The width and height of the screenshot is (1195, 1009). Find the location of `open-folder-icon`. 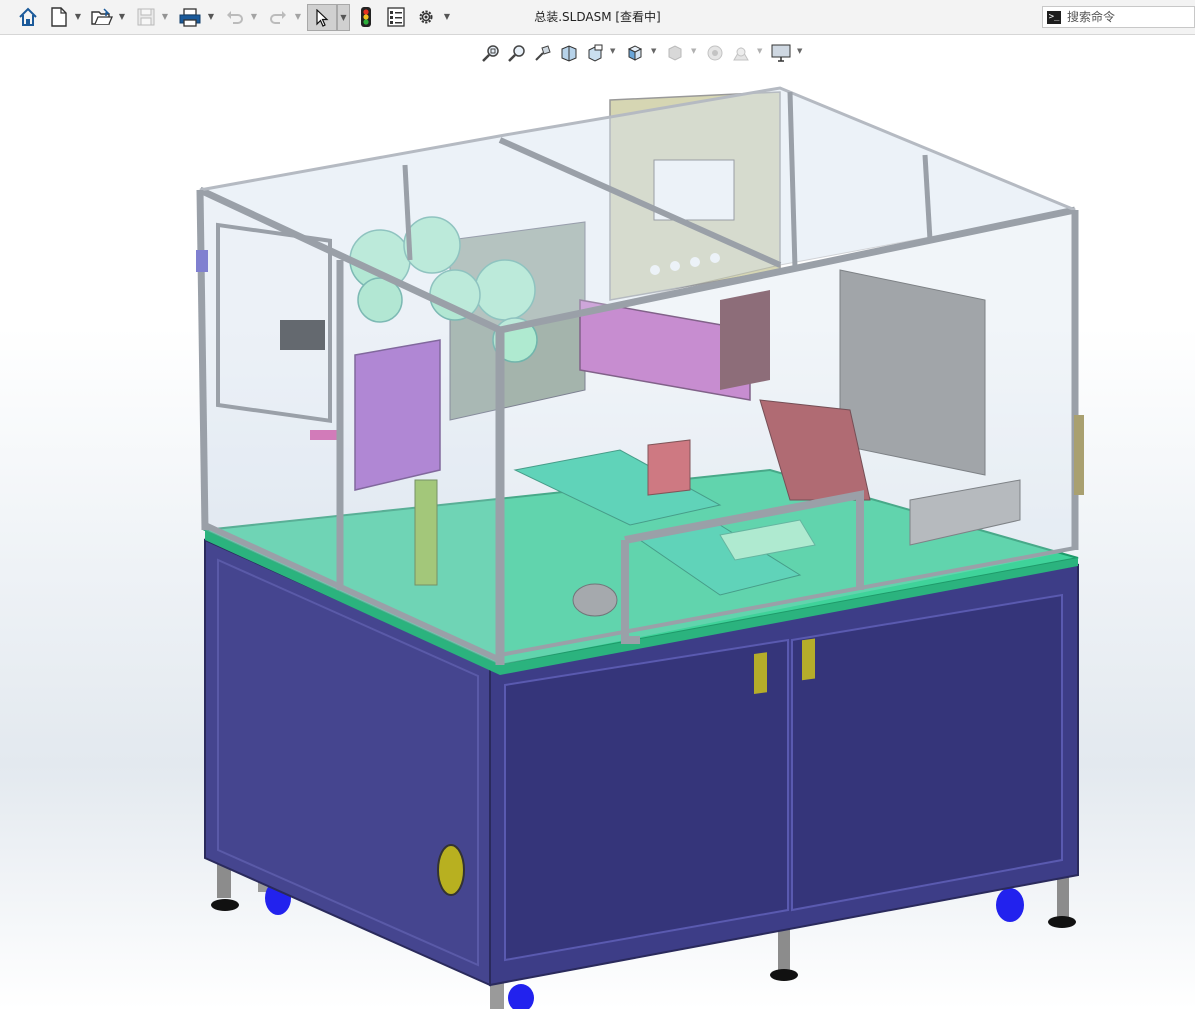

open-folder-icon is located at coordinates (102, 16).